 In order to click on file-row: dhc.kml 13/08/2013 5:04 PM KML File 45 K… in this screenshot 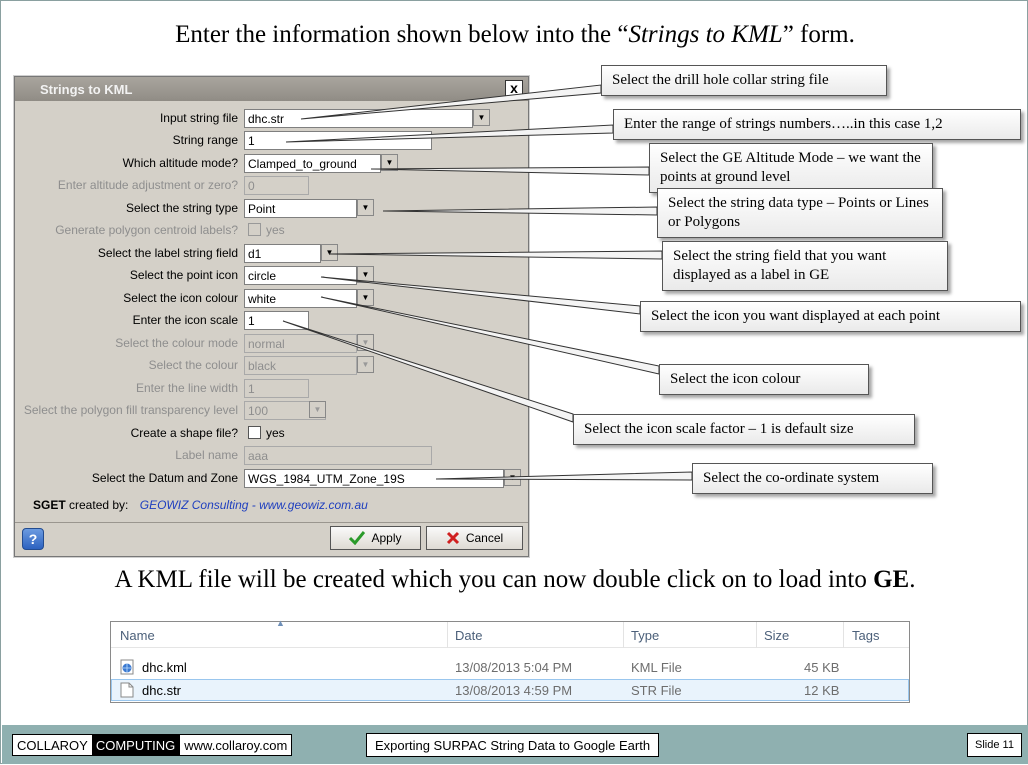, I will do `click(510, 667)`.